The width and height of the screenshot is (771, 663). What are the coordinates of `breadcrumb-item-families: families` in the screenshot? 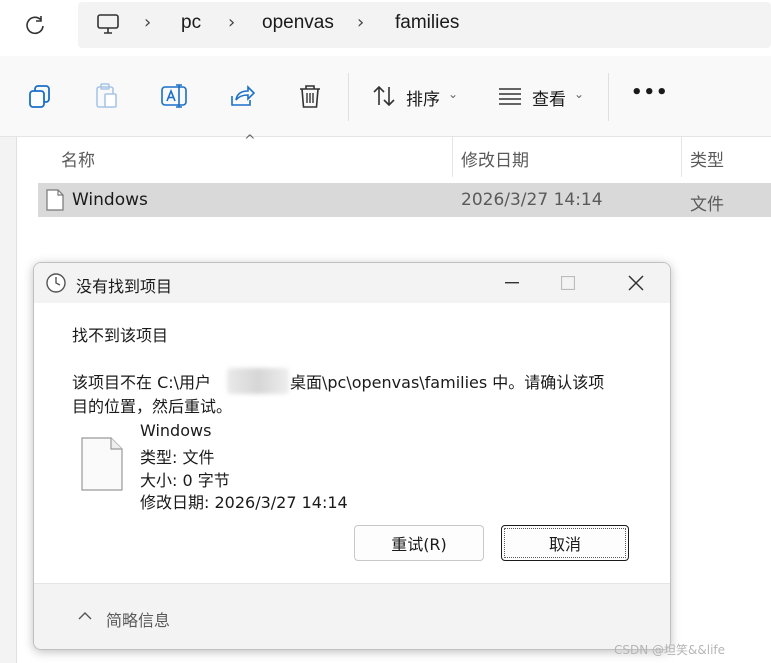 It's located at (427, 23).